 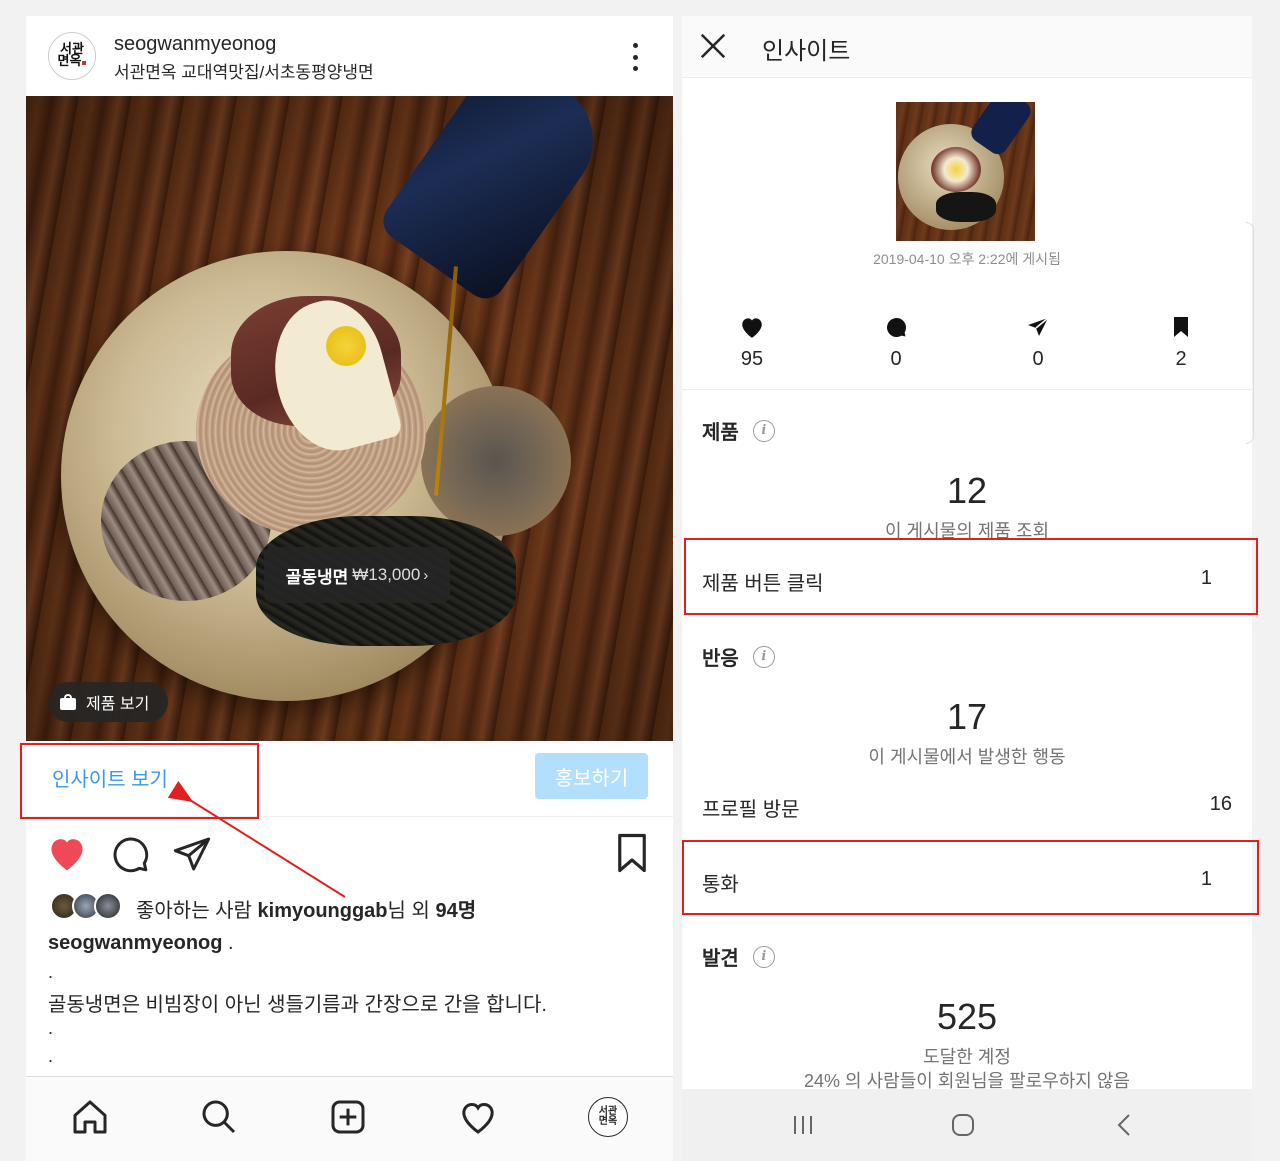 I want to click on product-button-clicks-value: 1, so click(x=1206, y=578).